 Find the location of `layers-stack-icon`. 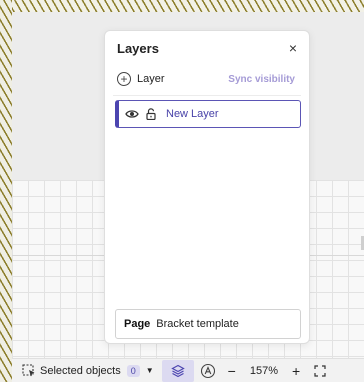

layers-stack-icon is located at coordinates (177, 370).